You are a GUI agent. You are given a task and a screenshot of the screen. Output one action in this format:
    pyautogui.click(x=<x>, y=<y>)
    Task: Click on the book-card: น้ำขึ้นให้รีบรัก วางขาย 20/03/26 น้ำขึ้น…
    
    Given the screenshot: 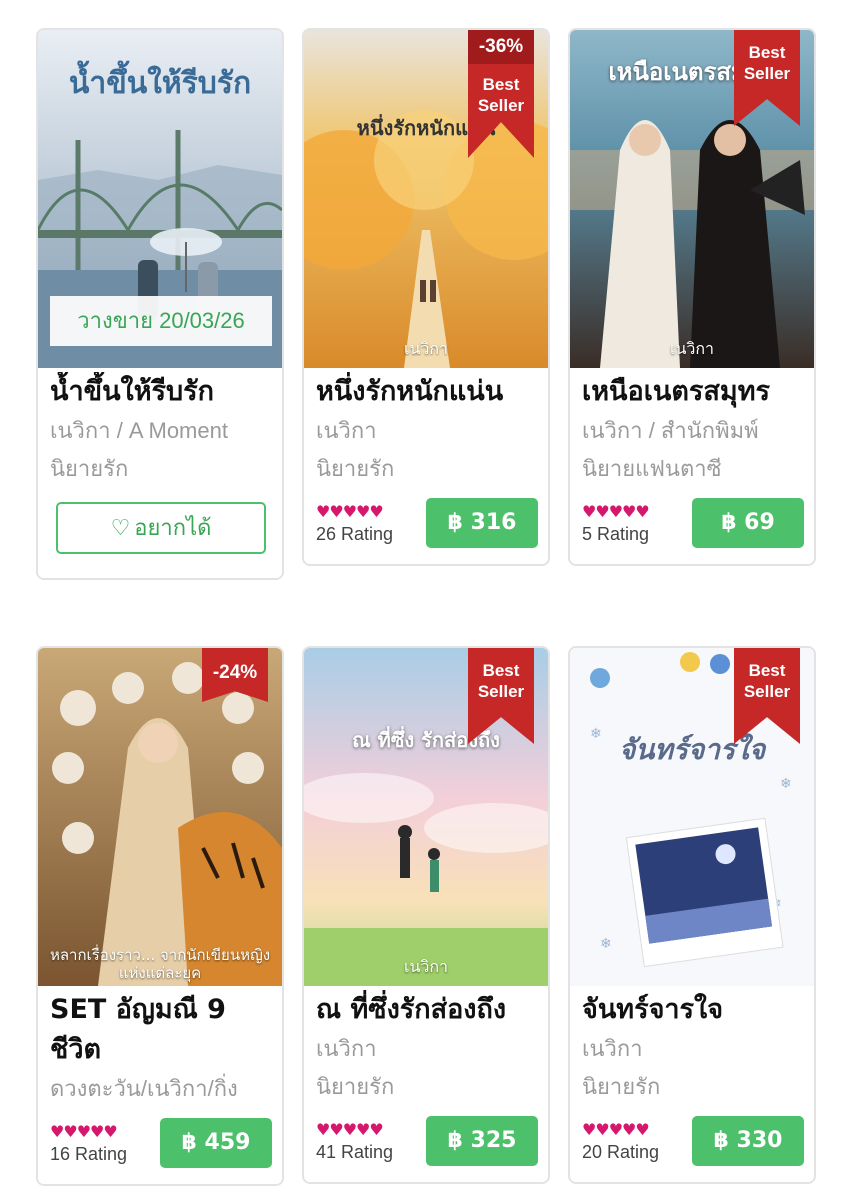 What is the action you would take?
    pyautogui.click(x=160, y=304)
    